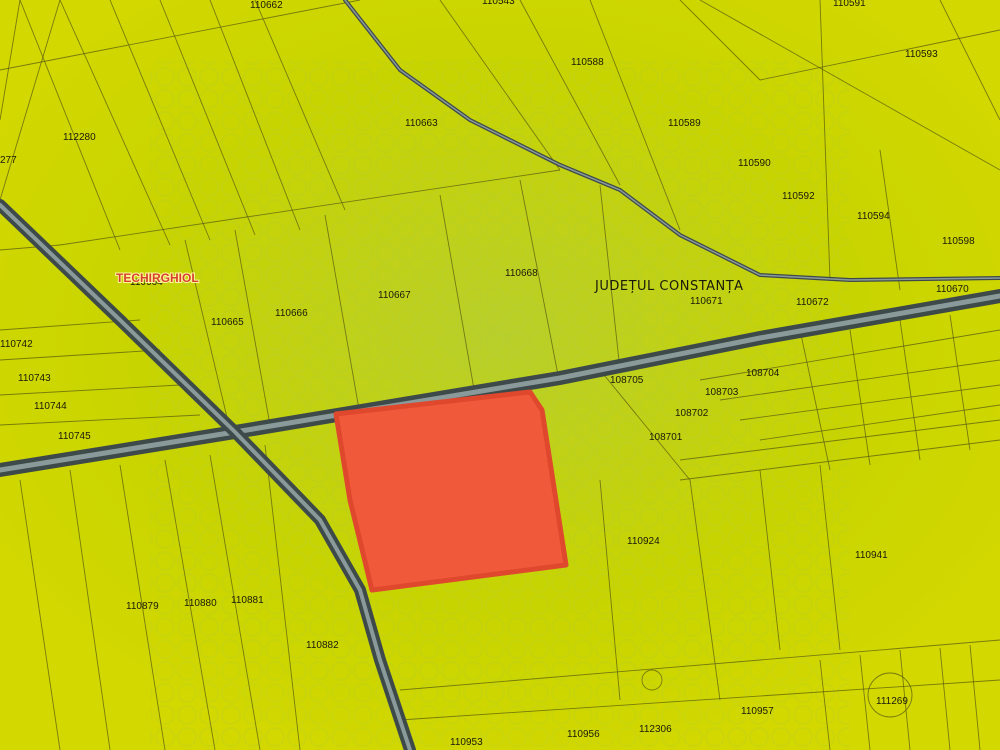 This screenshot has width=1000, height=750. What do you see at coordinates (291, 313) in the screenshot?
I see `parcel-number-110666: 110666` at bounding box center [291, 313].